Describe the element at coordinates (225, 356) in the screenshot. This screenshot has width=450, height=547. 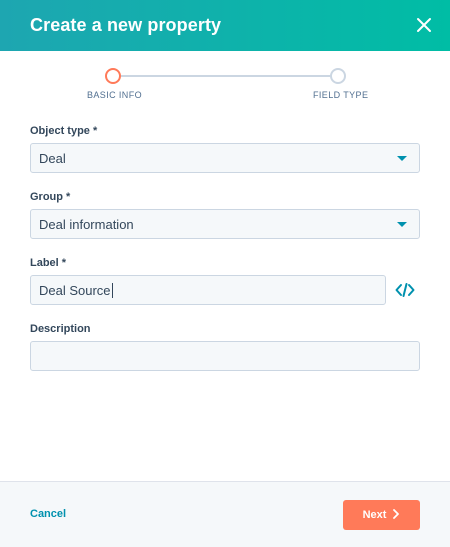
I see `description-input` at that location.